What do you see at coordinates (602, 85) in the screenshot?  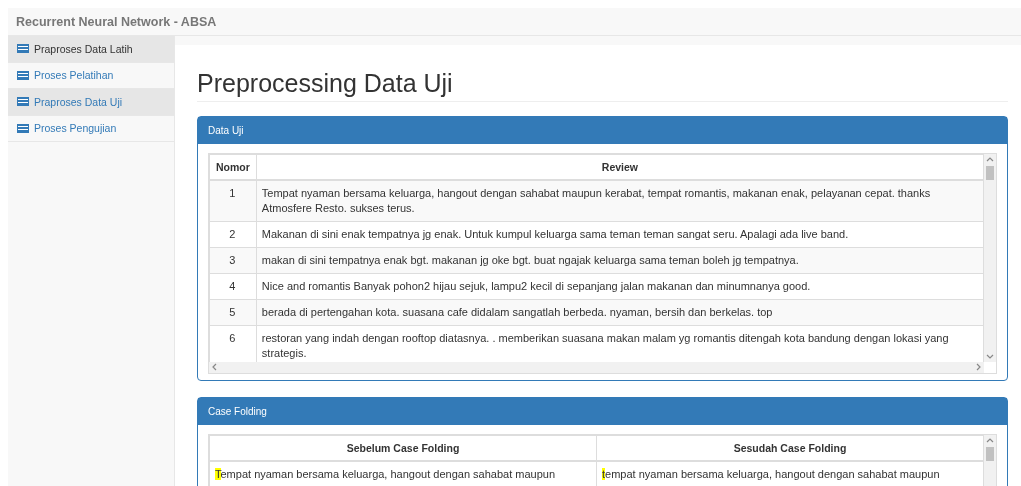 I see `page-title: Preprocessing Data Uji` at bounding box center [602, 85].